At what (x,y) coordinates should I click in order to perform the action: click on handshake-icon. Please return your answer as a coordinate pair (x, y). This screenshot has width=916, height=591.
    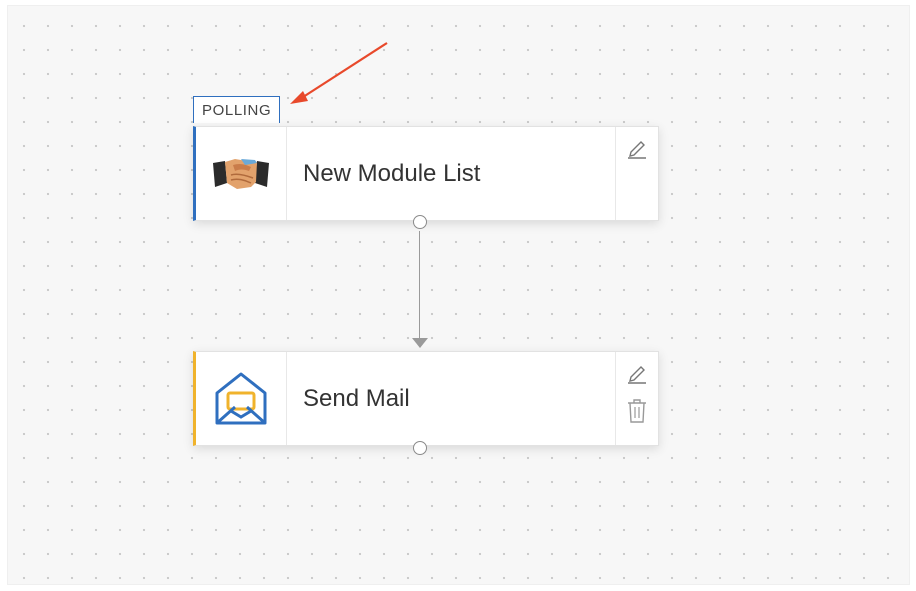
    Looking at the image, I should click on (241, 173).